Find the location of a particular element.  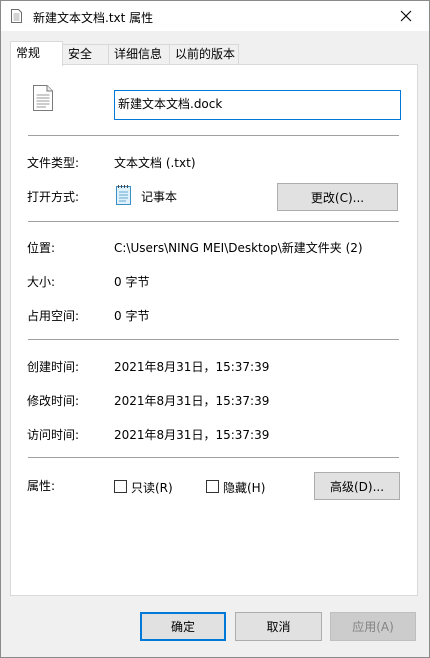

ok-button: 确定 is located at coordinates (183, 626).